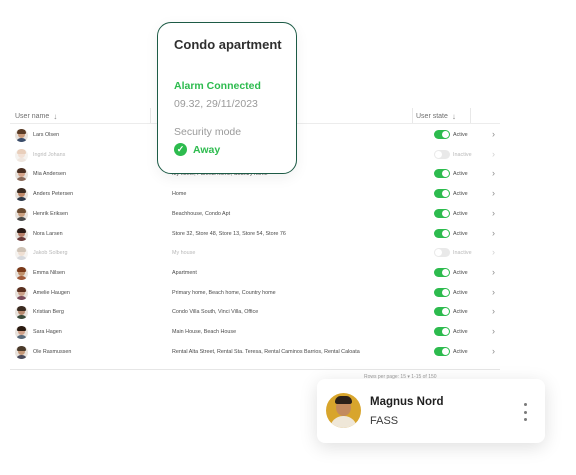 The image size is (576, 475). What do you see at coordinates (53, 194) in the screenshot?
I see `user-name: Anders Petersen` at bounding box center [53, 194].